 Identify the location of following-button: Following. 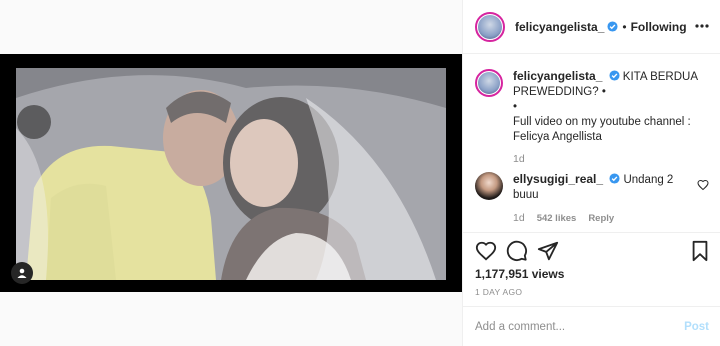
(659, 27).